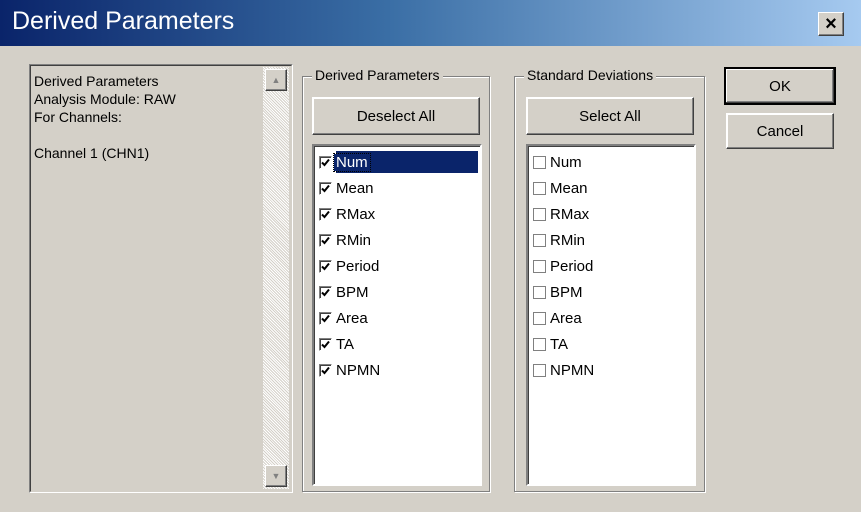 The width and height of the screenshot is (861, 512). Describe the element at coordinates (780, 131) in the screenshot. I see `cancel-button: Cancel` at that location.